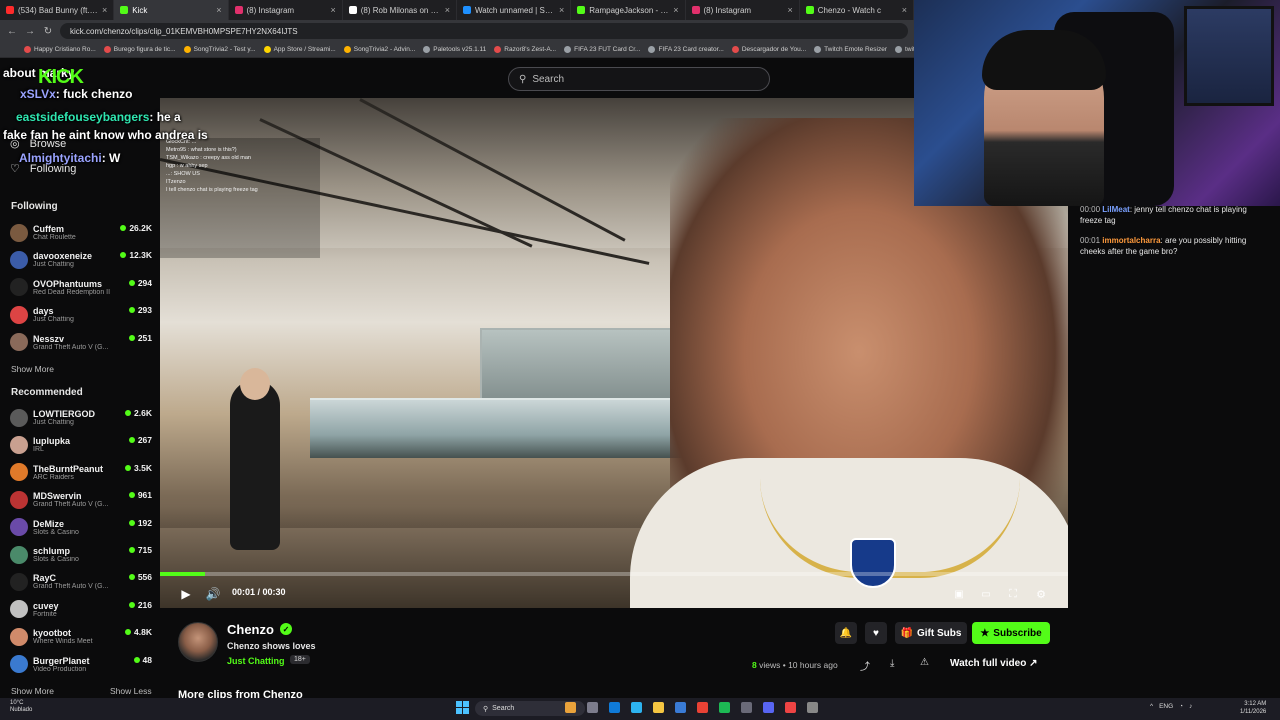 Image resolution: width=1280 pixels, height=720 pixels. What do you see at coordinates (61, 77) in the screenshot?
I see `kick-logo: KICK` at bounding box center [61, 77].